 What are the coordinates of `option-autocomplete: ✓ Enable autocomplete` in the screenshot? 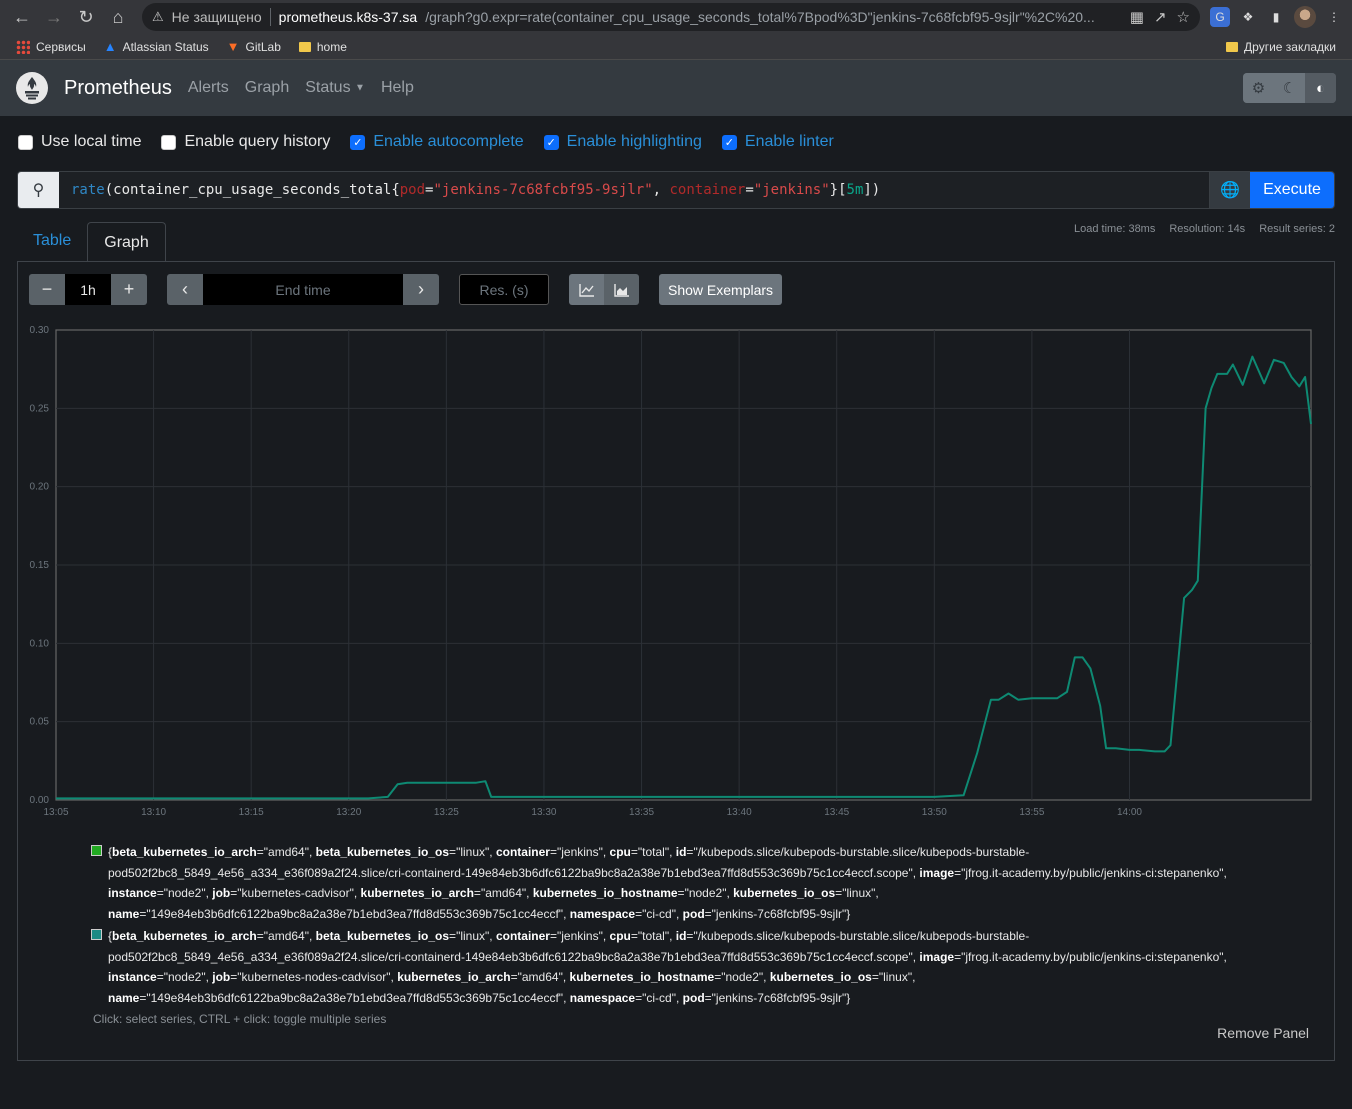 It's located at (437, 142).